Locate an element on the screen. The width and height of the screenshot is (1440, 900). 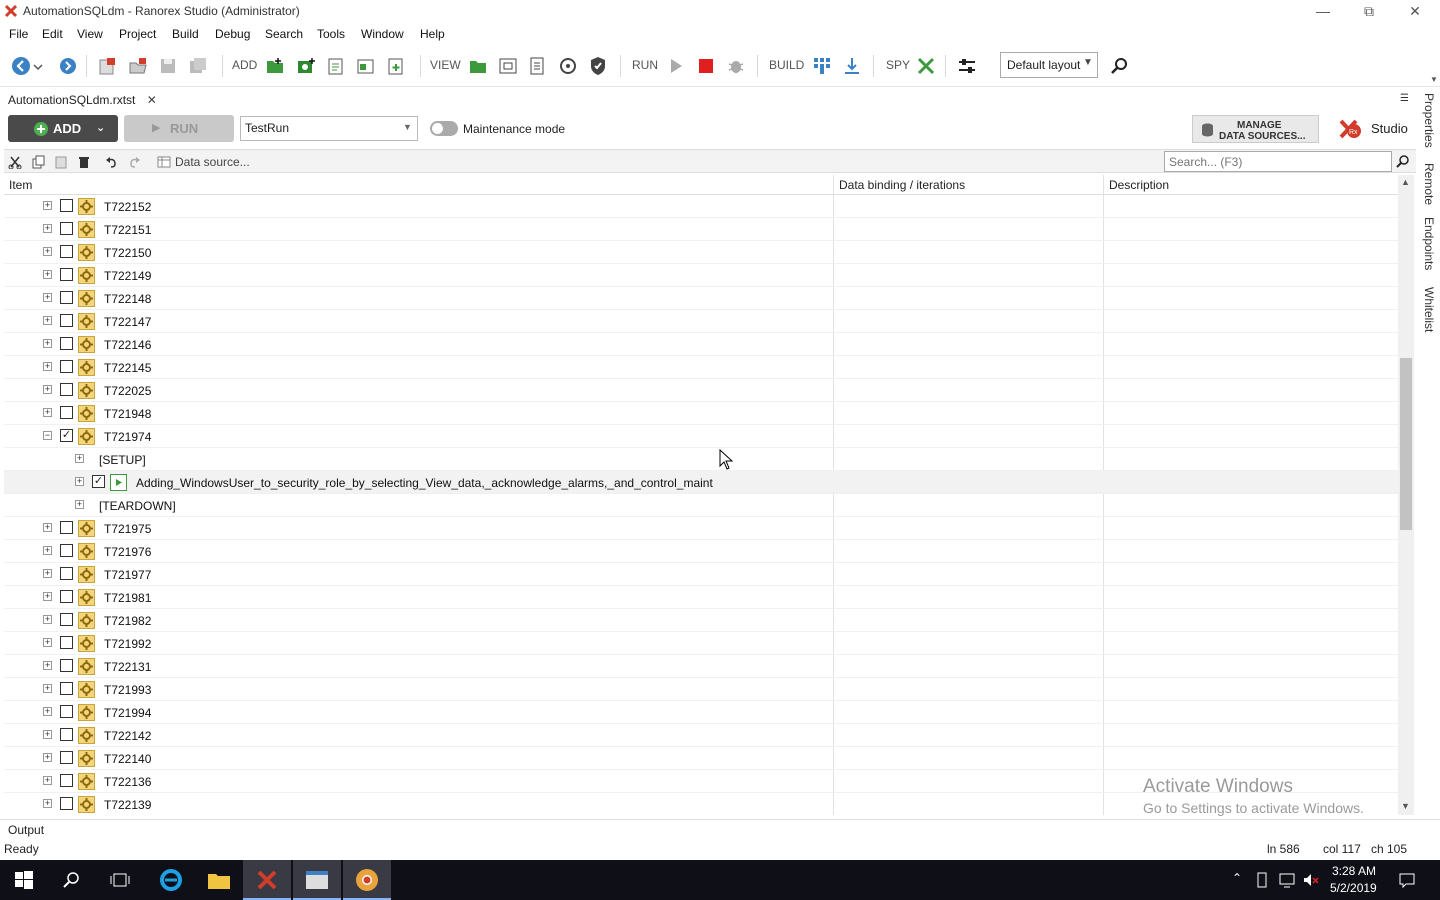
menu-file: File is located at coordinates (18, 34).